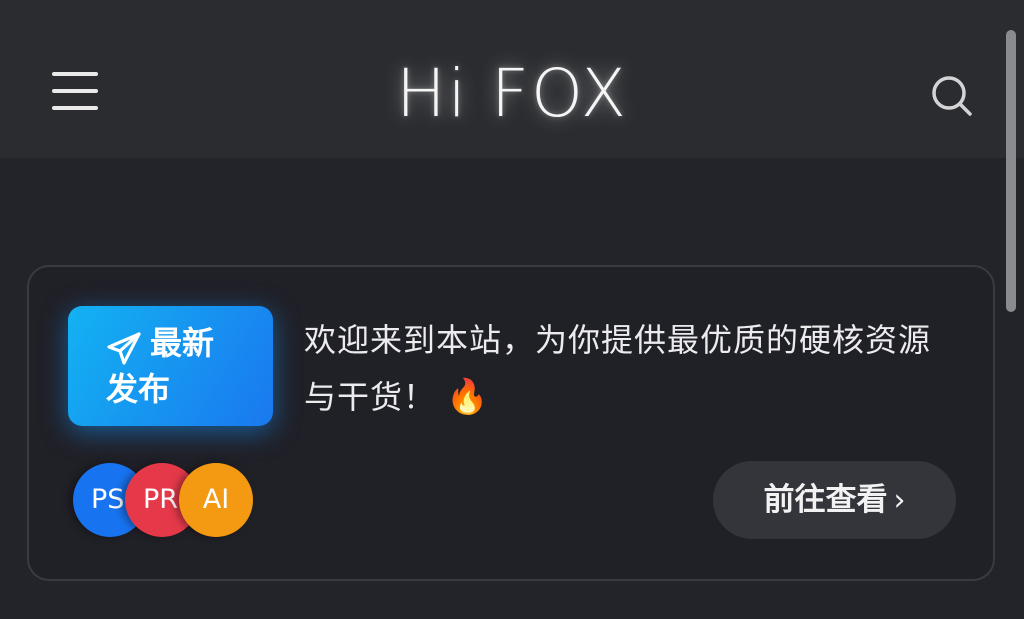  I want to click on search-button, so click(952, 96).